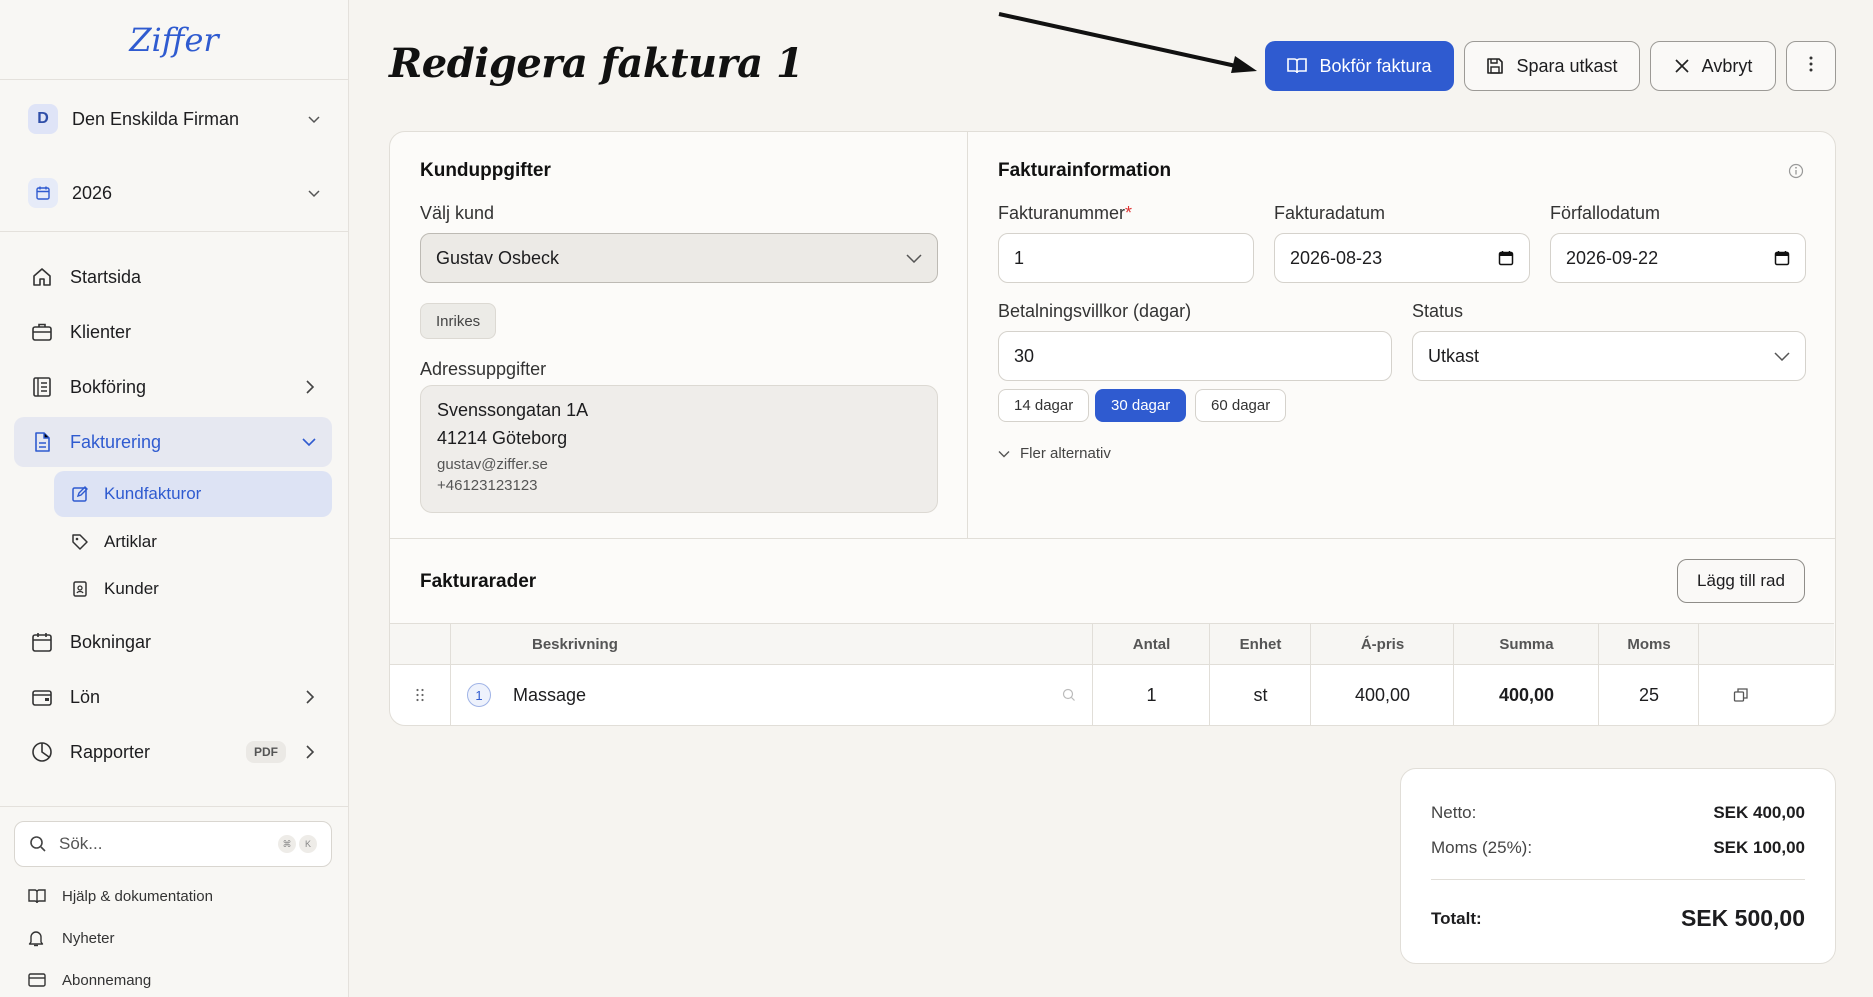  I want to click on help-label: Hjälp & dokumentation, so click(137, 896).